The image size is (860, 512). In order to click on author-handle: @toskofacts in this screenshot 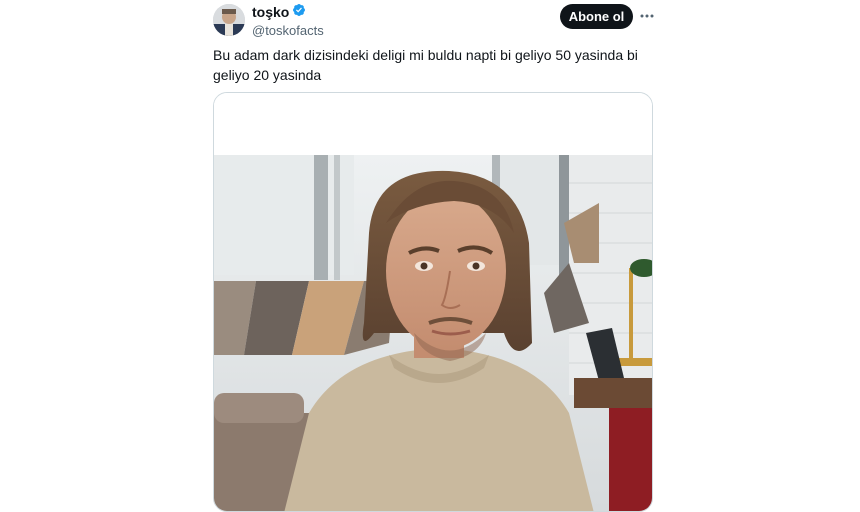, I will do `click(288, 31)`.